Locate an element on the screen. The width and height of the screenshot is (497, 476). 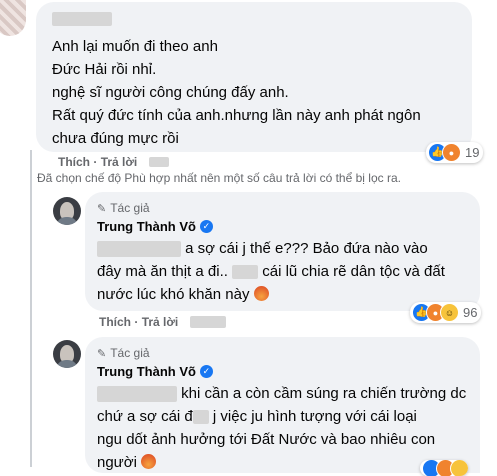
comment-line: Anh lại muốn đi theo anh is located at coordinates (135, 46).